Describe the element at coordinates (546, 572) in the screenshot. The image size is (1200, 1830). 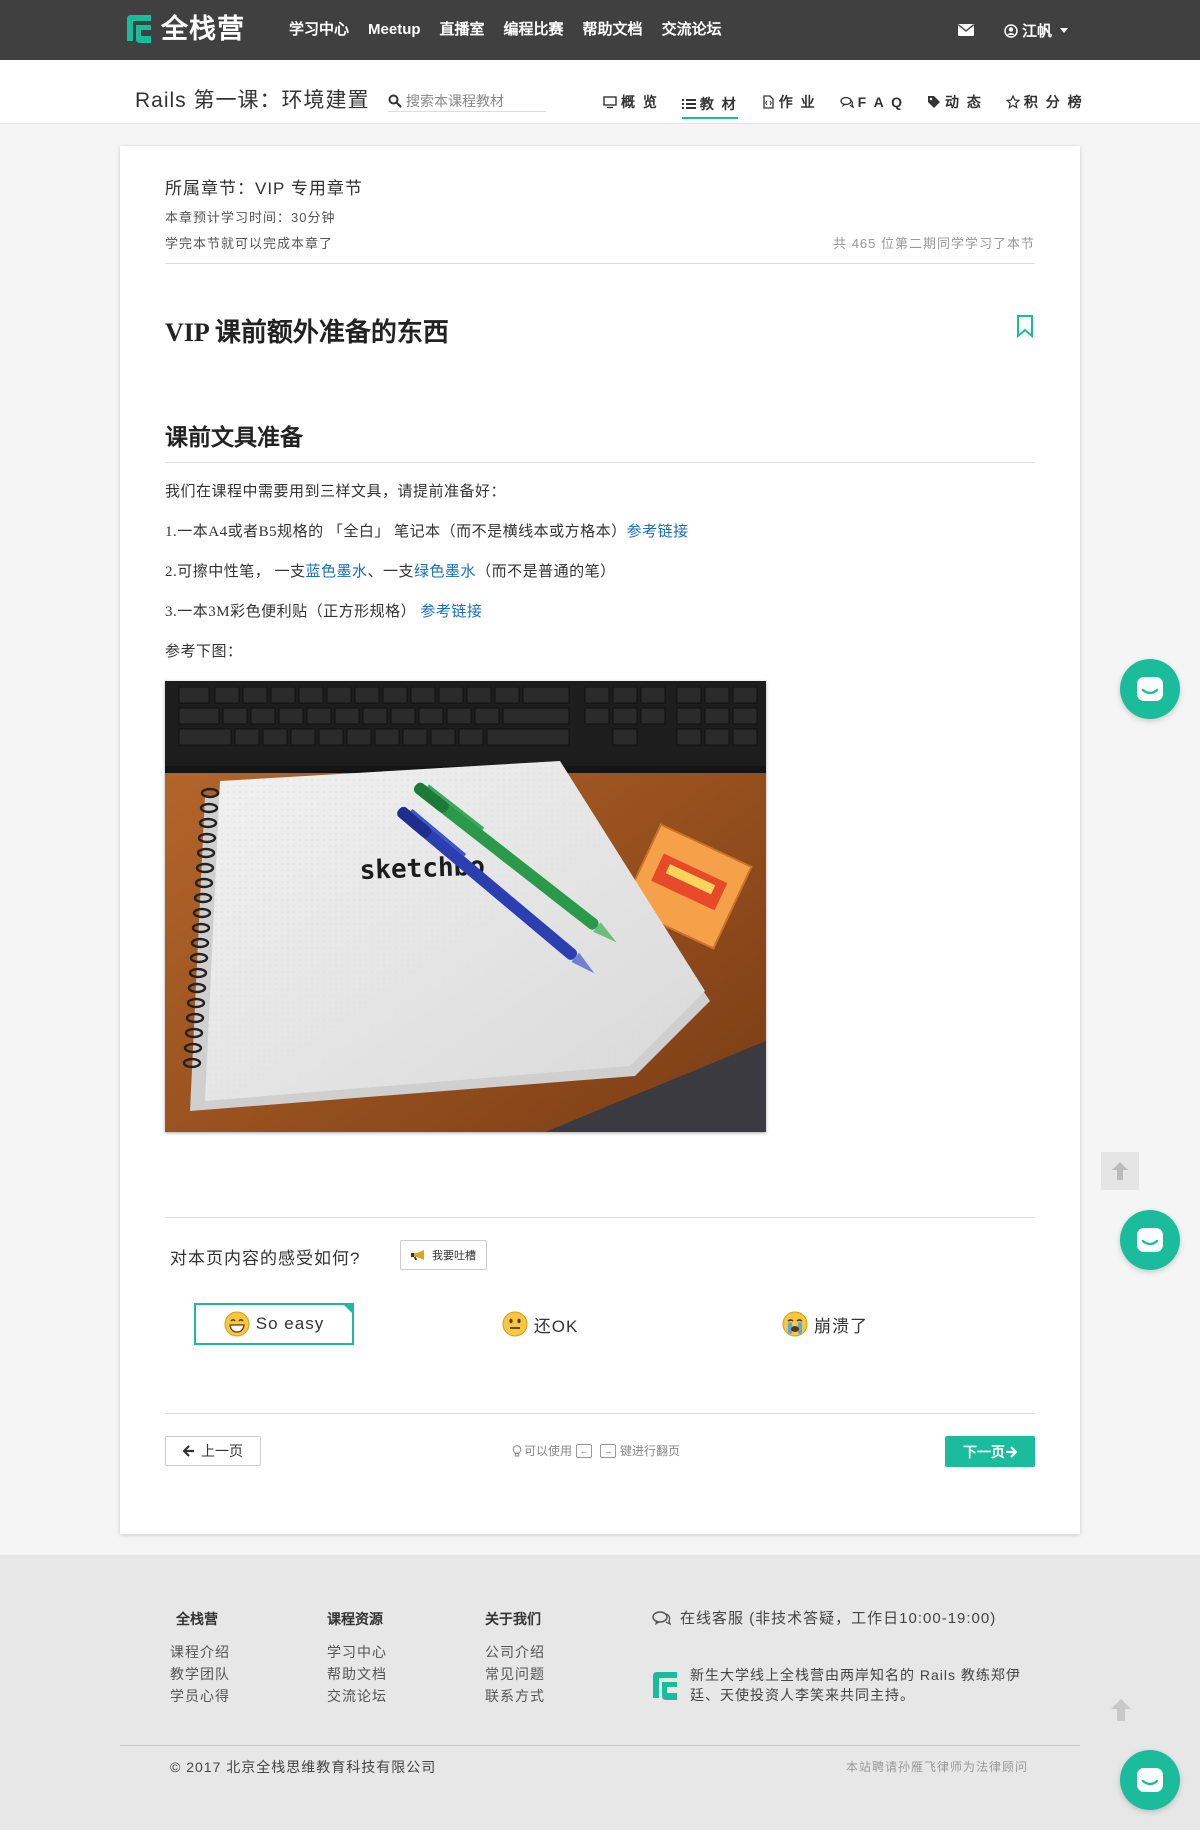
I see `item2-suffix: （而不是普通的笔）` at that location.